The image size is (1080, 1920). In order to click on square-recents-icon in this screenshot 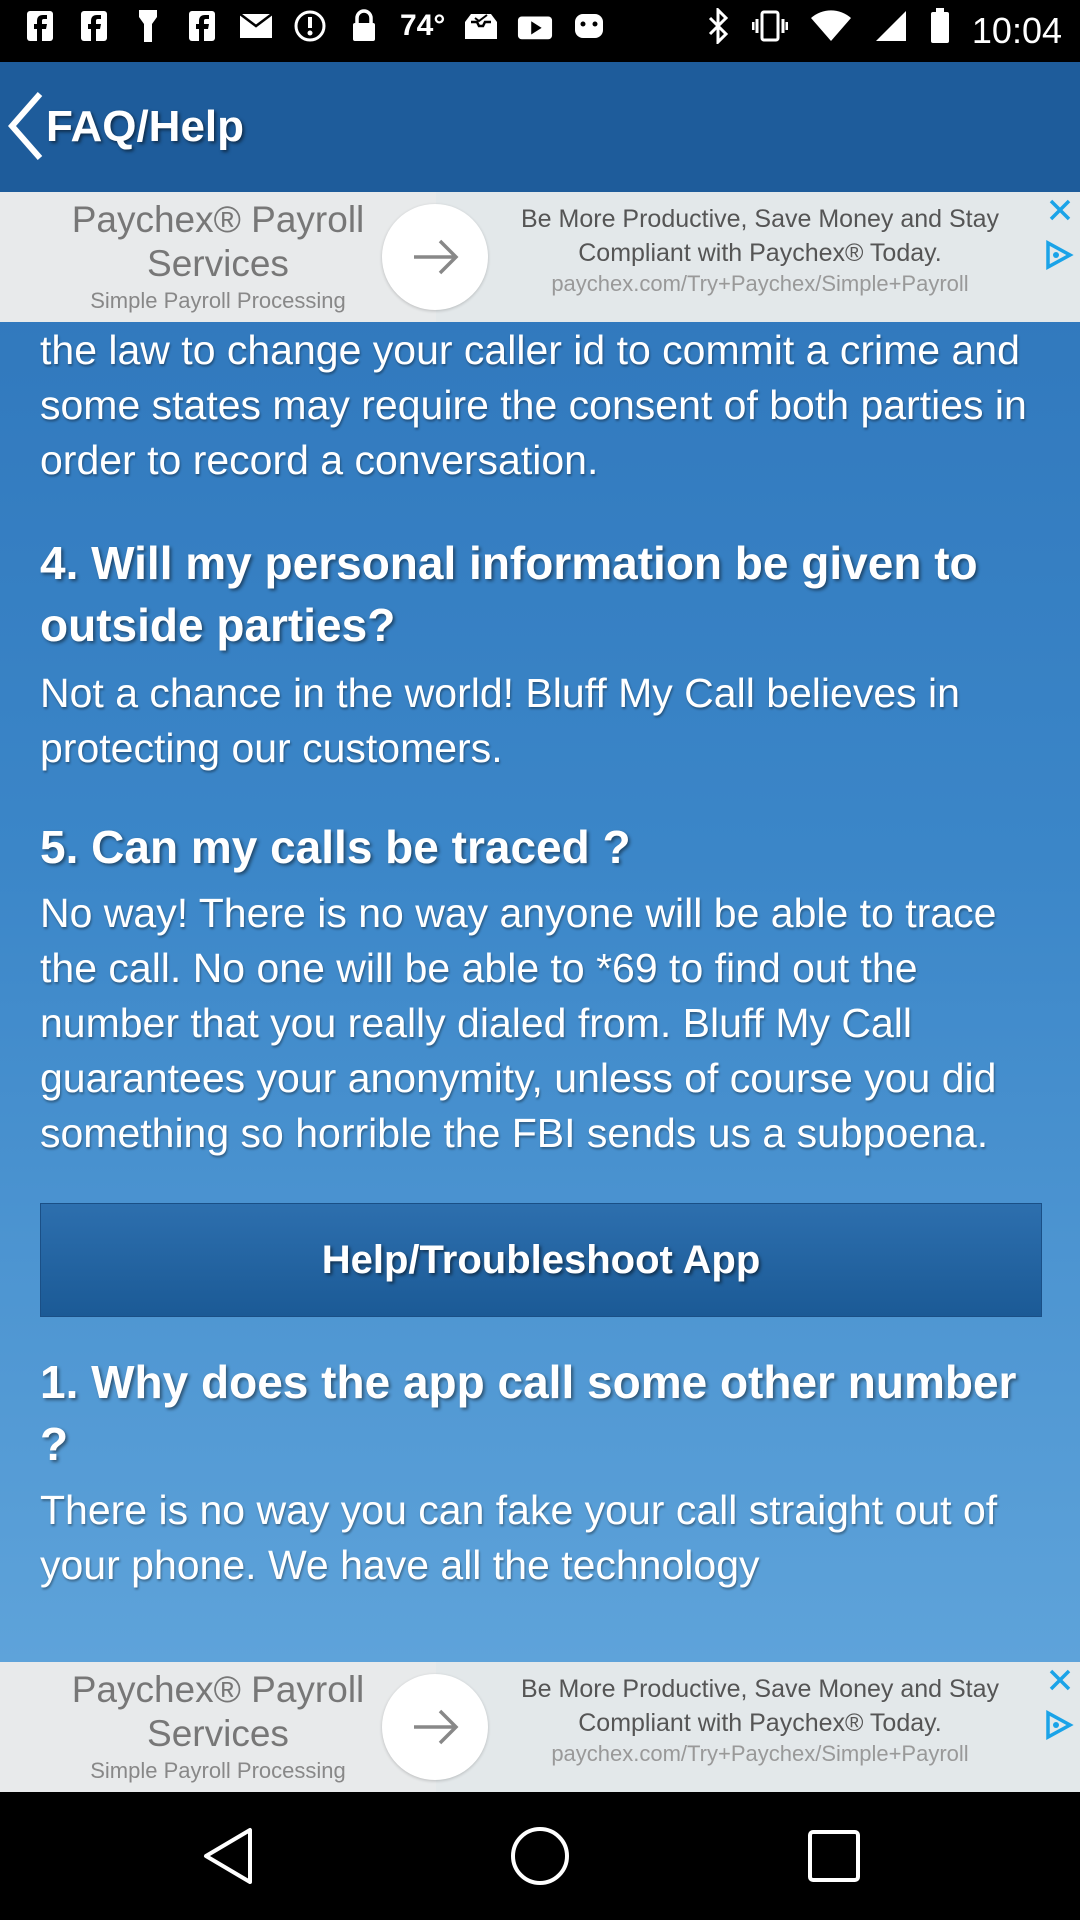, I will do `click(834, 1856)`.